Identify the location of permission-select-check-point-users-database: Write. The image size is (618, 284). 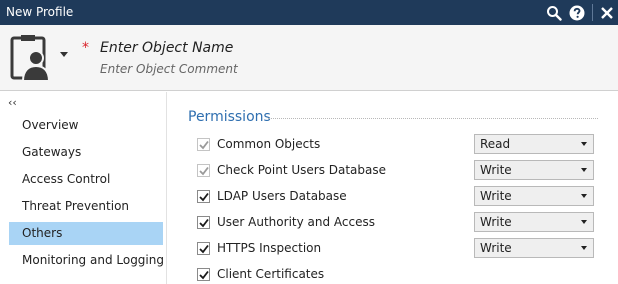
(534, 170).